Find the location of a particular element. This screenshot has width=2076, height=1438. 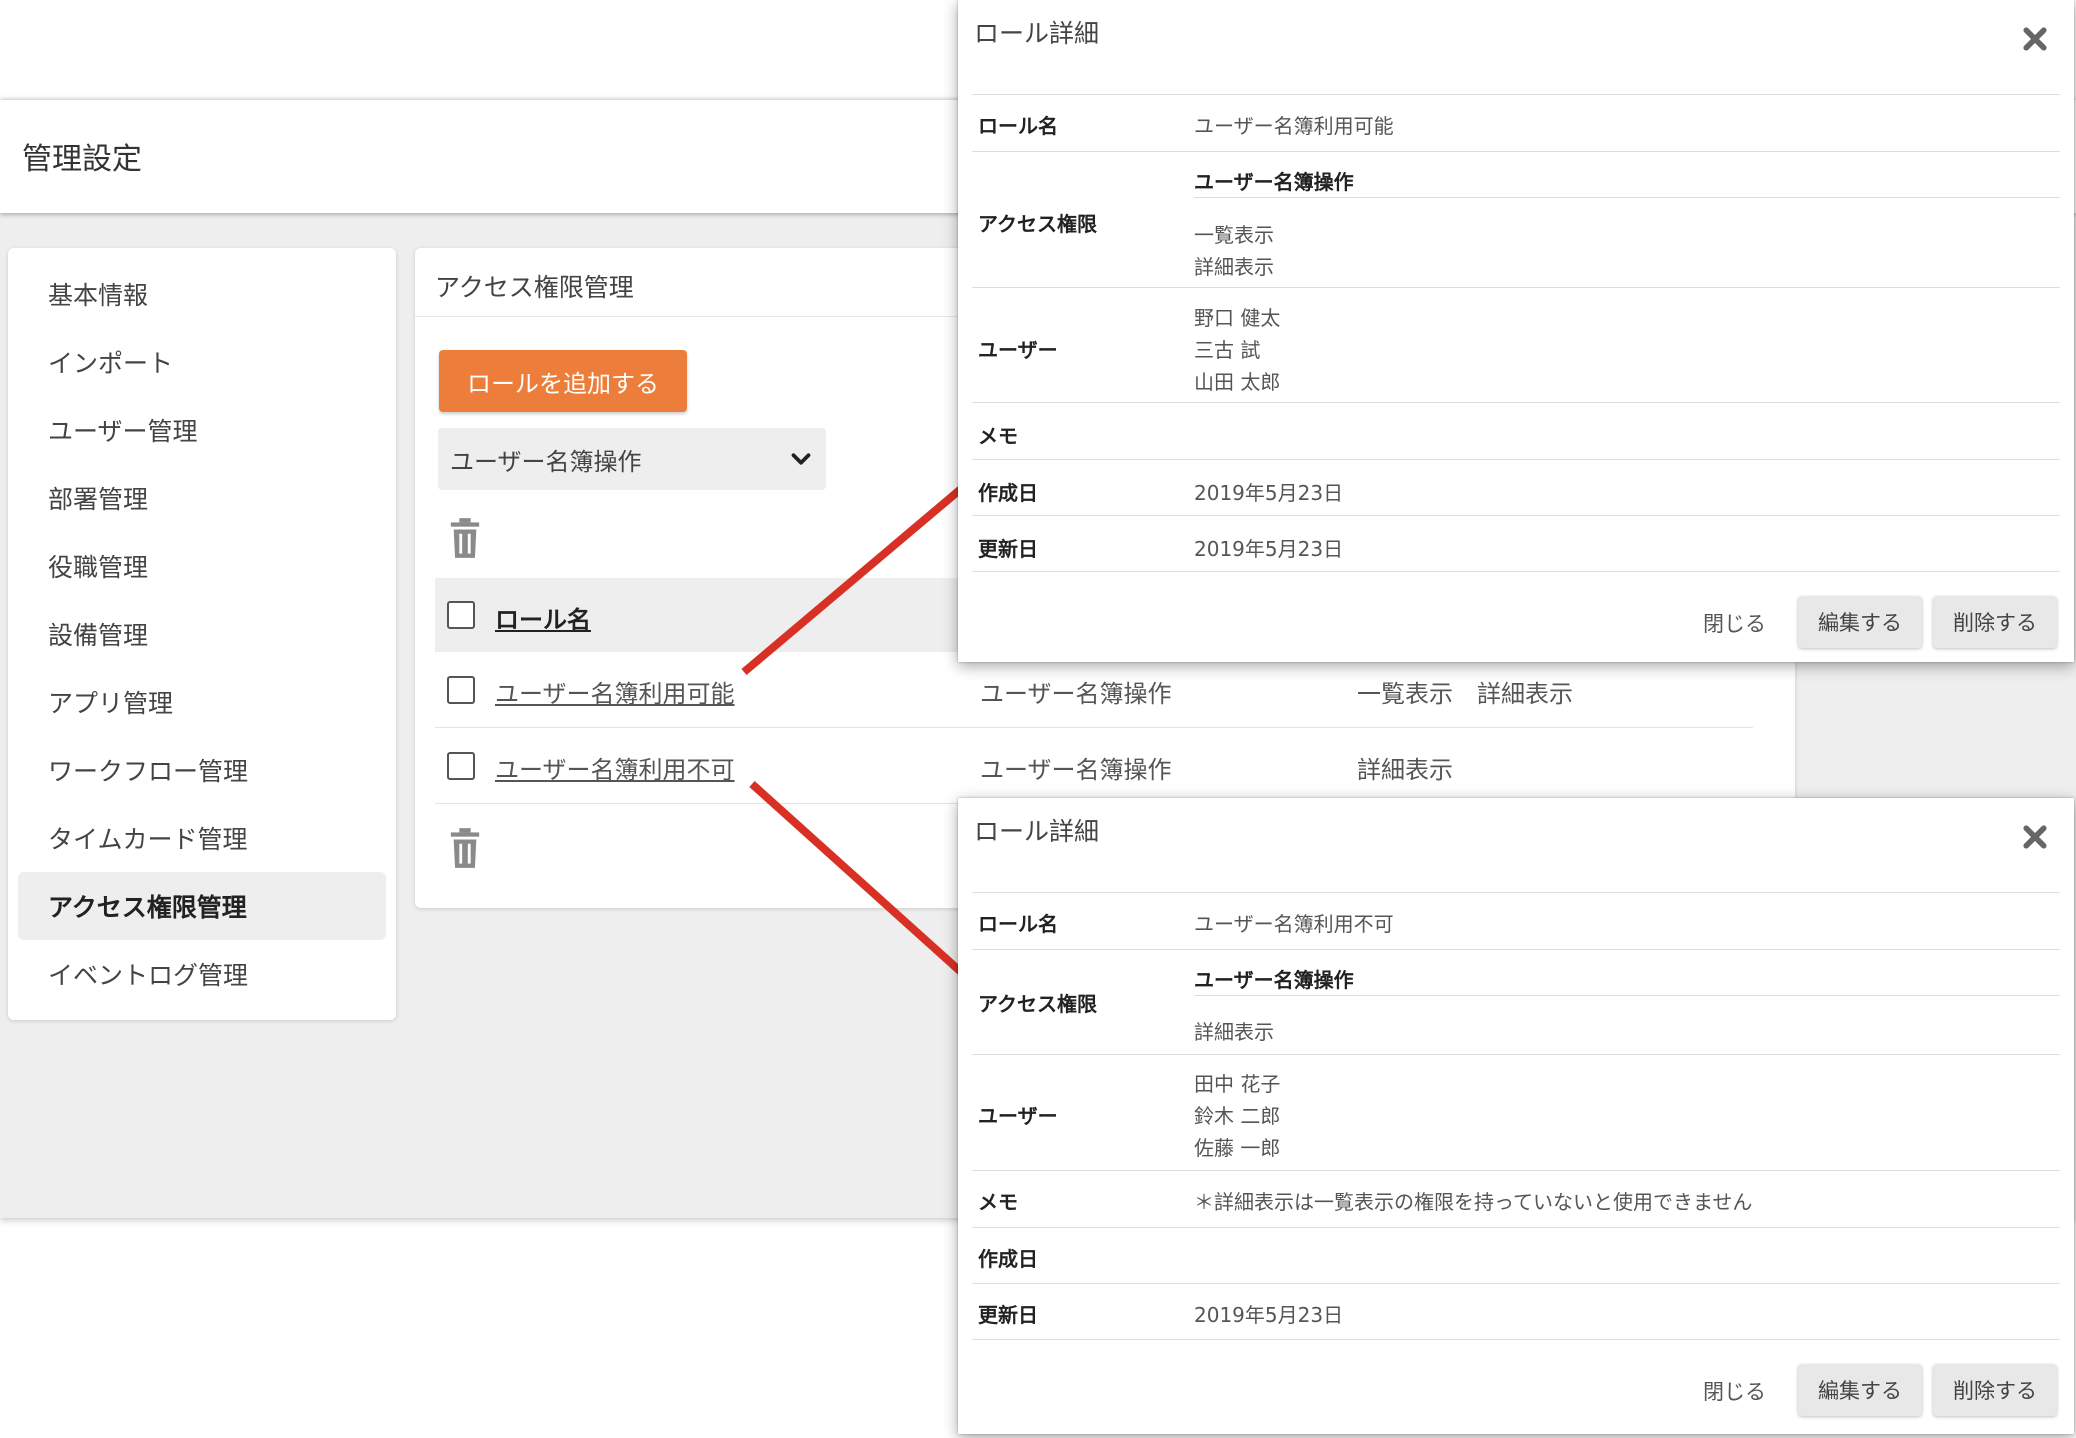

sidebar-item-equipment: 設備管理 is located at coordinates (202, 634).